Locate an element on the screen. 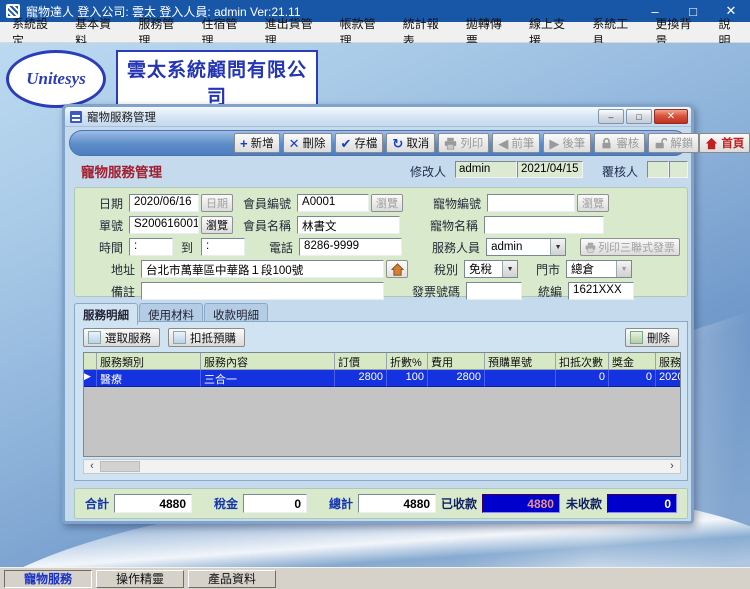  dialog-titlebar: 寵物服務管理 – □ ✕ is located at coordinates (378, 117).